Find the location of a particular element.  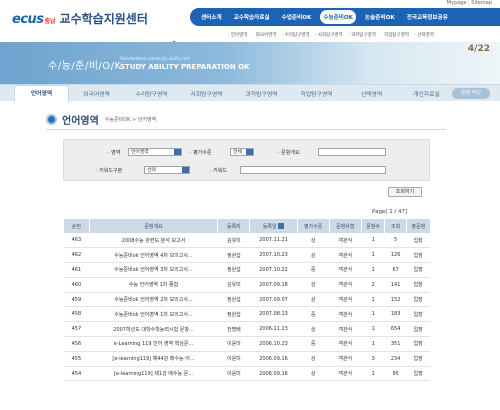

tab-vocational: 직업탐구영역 is located at coordinates (316, 93).